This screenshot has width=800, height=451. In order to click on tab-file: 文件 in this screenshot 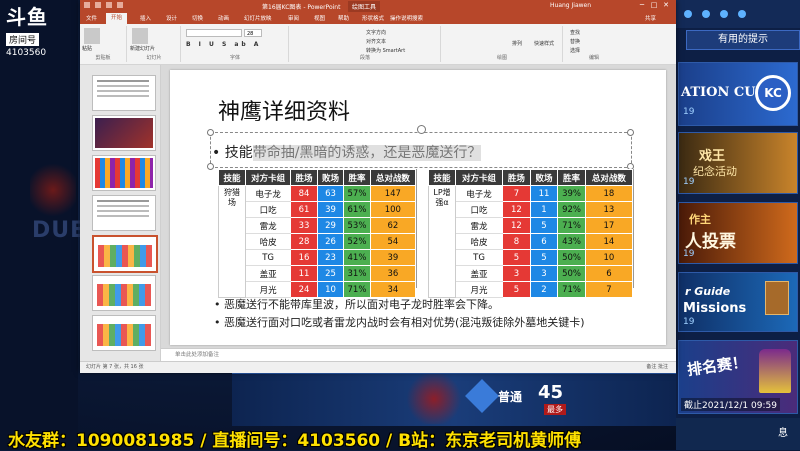, I will do `click(91, 18)`.